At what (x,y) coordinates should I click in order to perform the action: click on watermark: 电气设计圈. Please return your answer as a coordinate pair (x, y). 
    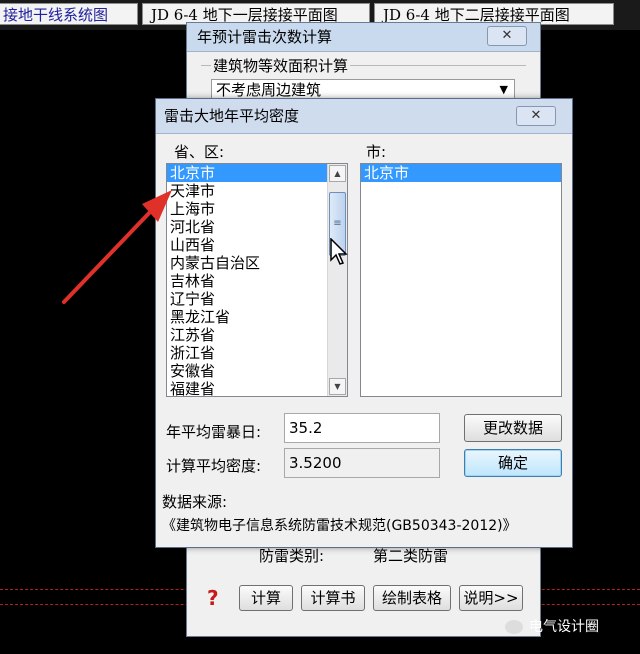
    Looking at the image, I should click on (552, 626).